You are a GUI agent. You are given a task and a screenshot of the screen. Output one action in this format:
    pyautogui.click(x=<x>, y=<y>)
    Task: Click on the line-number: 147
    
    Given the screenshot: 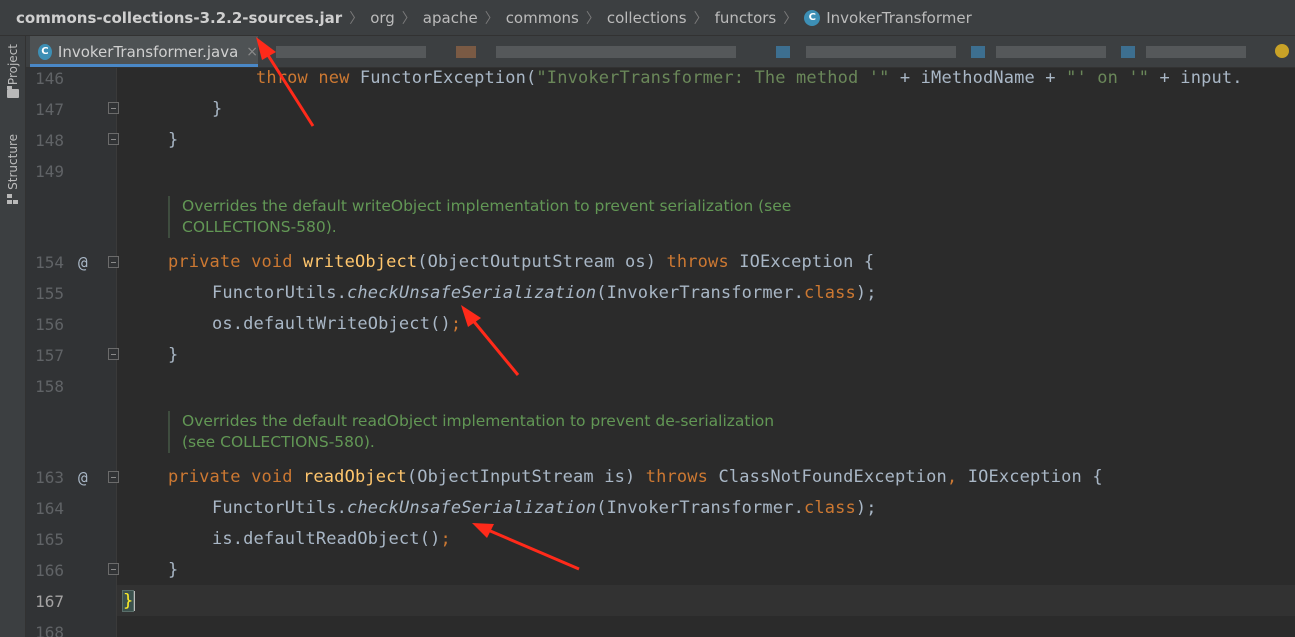 What is the action you would take?
    pyautogui.click(x=49, y=109)
    